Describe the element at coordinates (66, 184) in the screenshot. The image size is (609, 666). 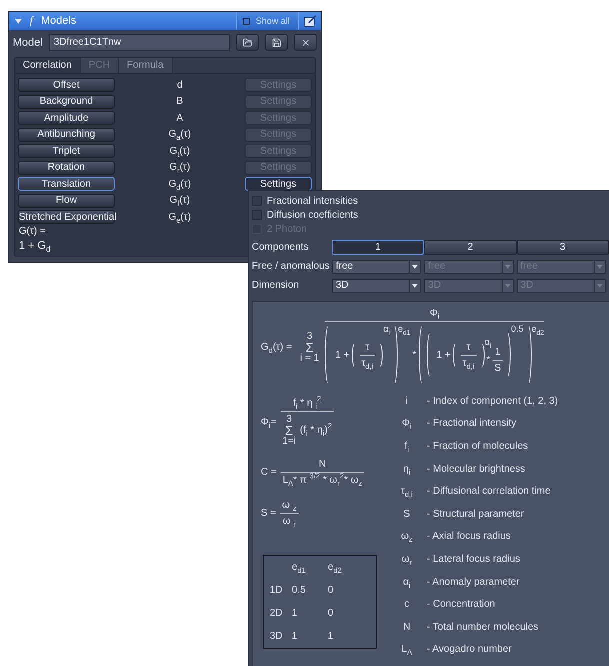
I see `term-button: Translation` at that location.